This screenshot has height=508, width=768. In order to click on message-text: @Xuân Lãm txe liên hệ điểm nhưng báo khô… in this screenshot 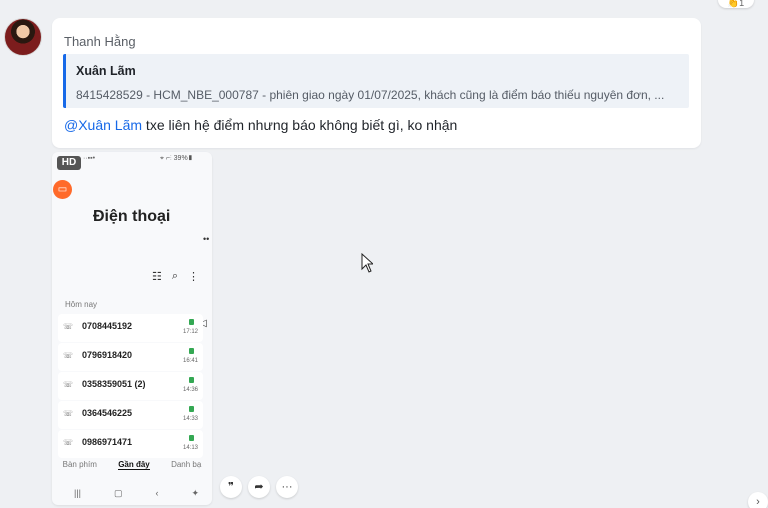, I will do `click(260, 125)`.